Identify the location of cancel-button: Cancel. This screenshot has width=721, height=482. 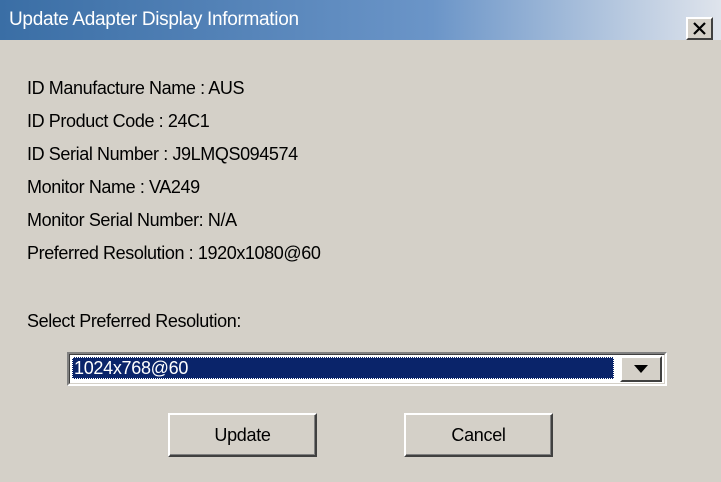
(478, 435).